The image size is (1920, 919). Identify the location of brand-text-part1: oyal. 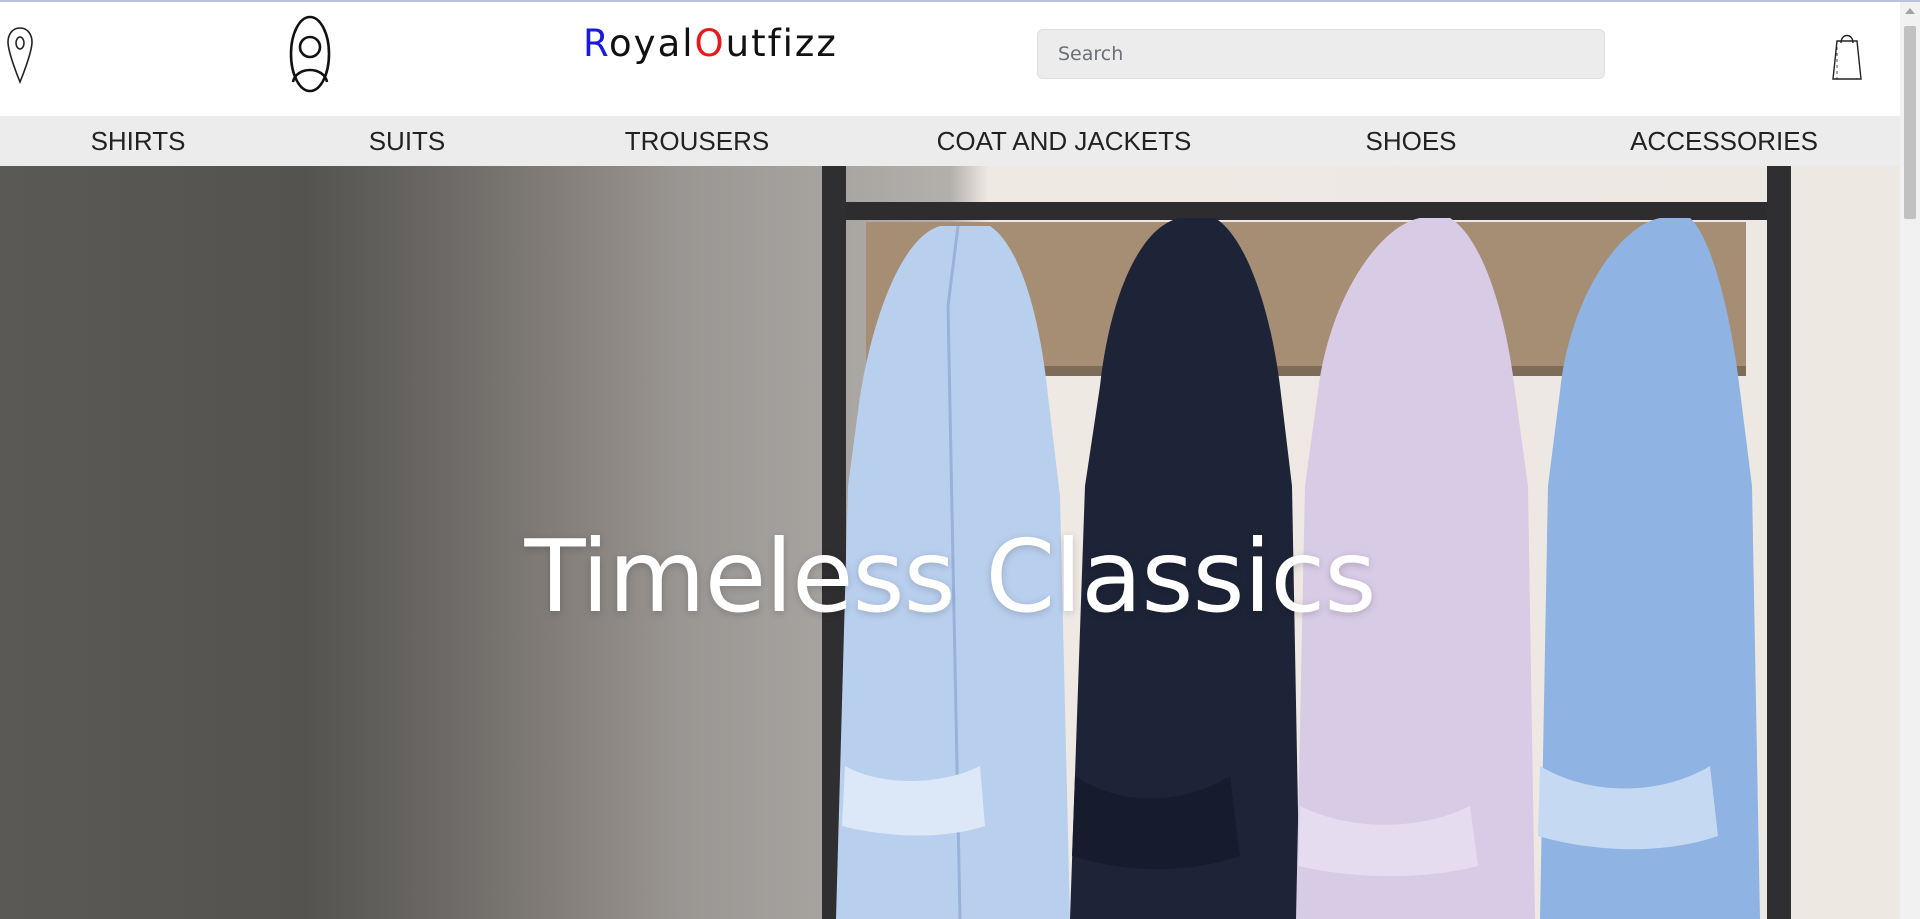
(652, 43).